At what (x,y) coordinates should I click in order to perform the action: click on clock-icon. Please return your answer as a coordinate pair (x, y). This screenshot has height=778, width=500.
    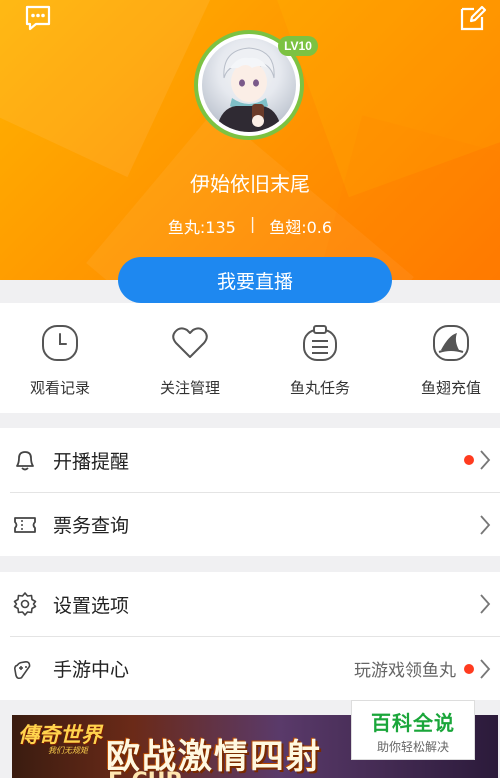
    Looking at the image, I should click on (60, 343).